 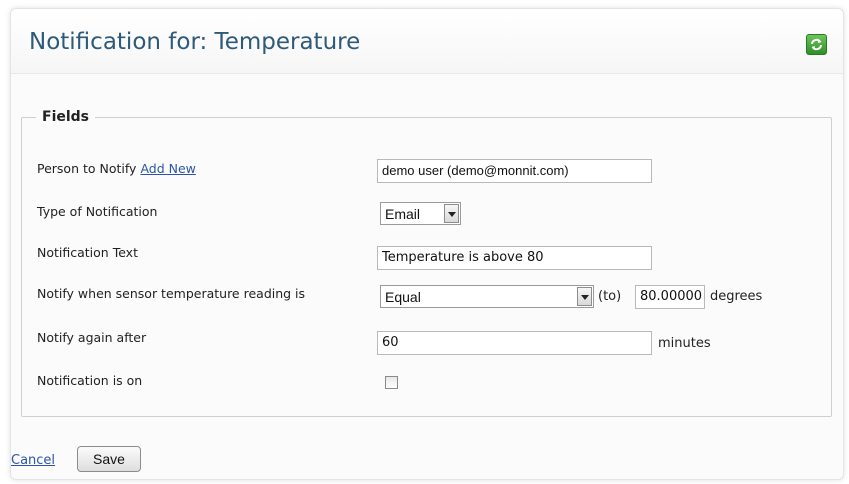 I want to click on condition-select: Equal, so click(x=487, y=296).